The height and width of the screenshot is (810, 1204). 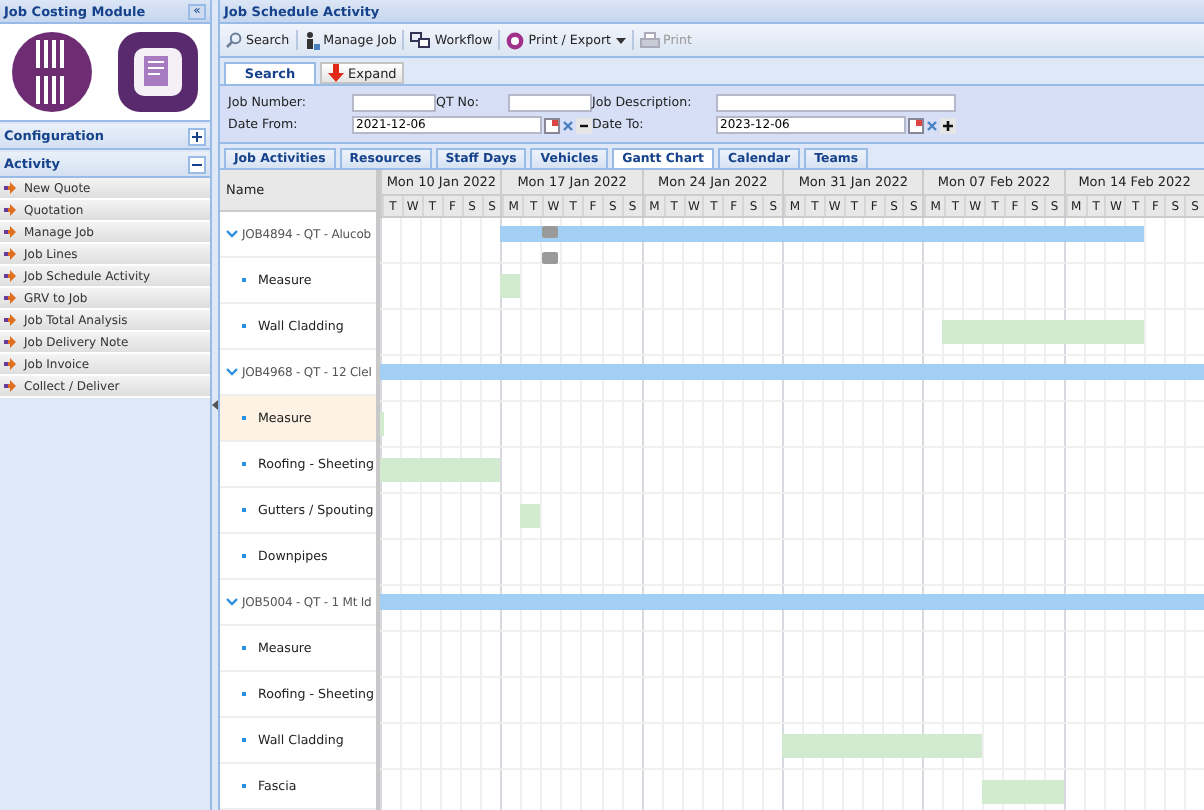 What do you see at coordinates (197, 164) in the screenshot?
I see `collapse-icon` at bounding box center [197, 164].